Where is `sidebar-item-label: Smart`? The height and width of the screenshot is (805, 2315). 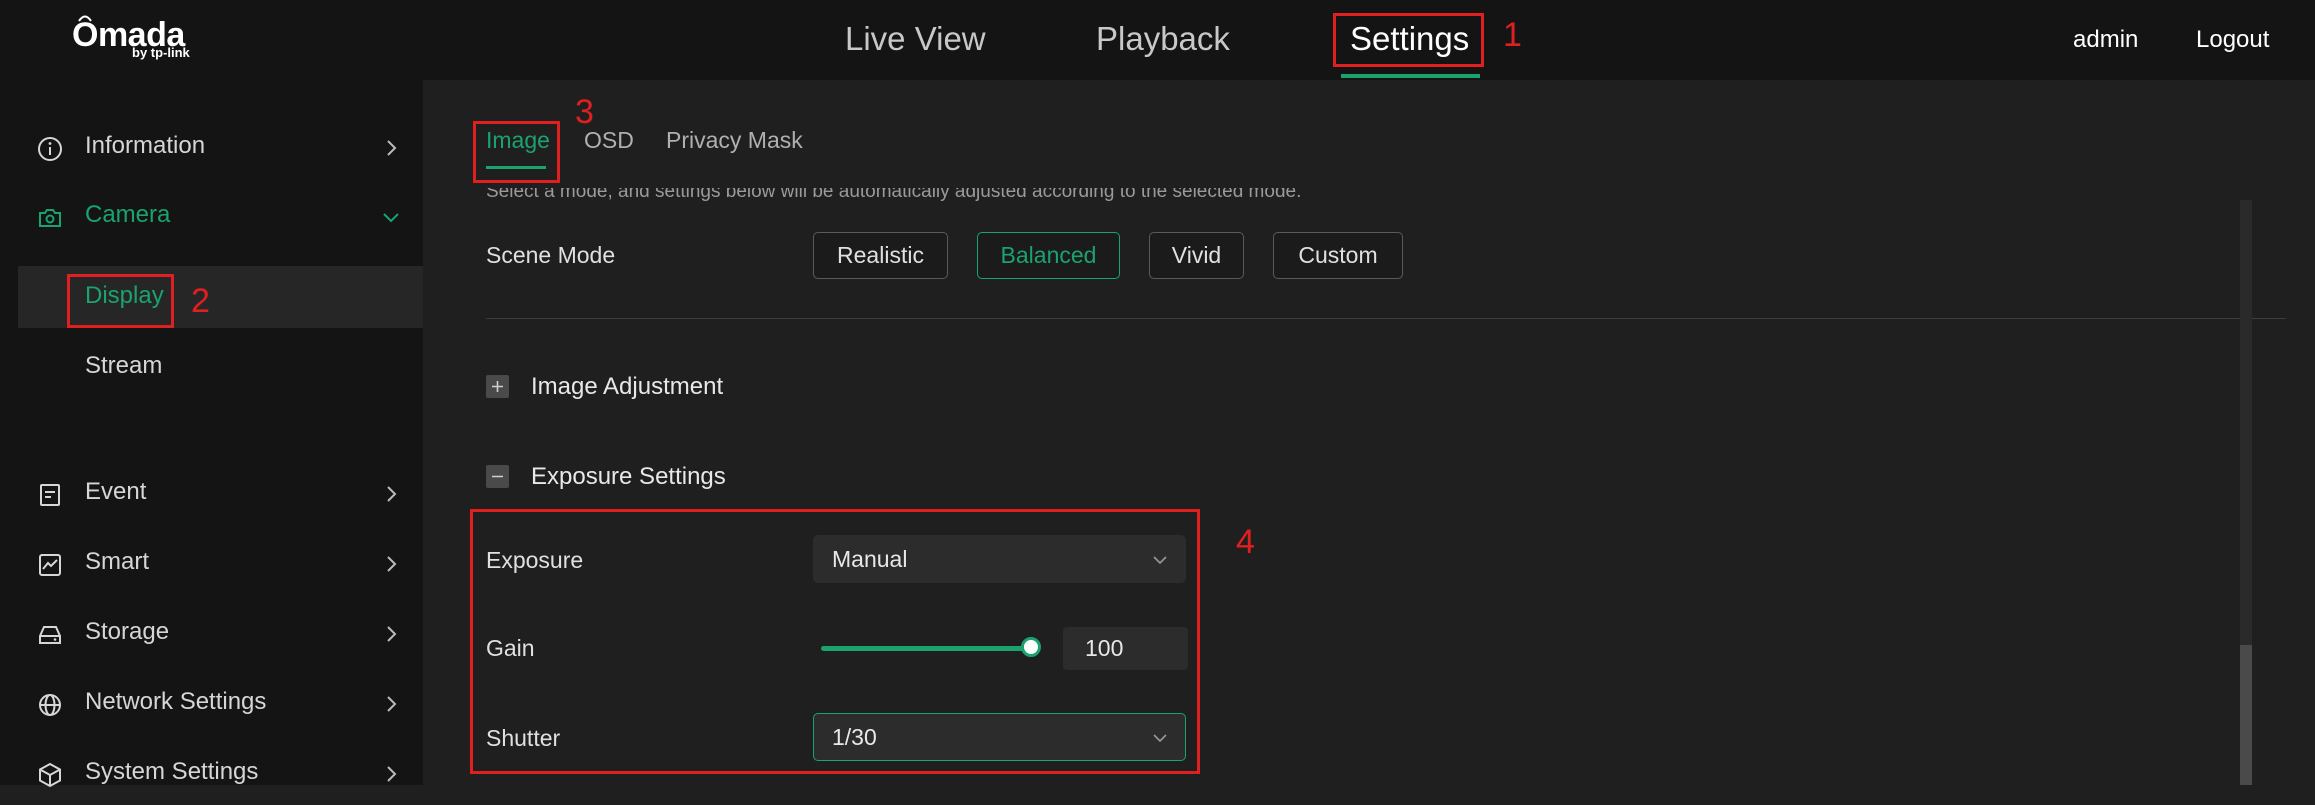
sidebar-item-label: Smart is located at coordinates (117, 561).